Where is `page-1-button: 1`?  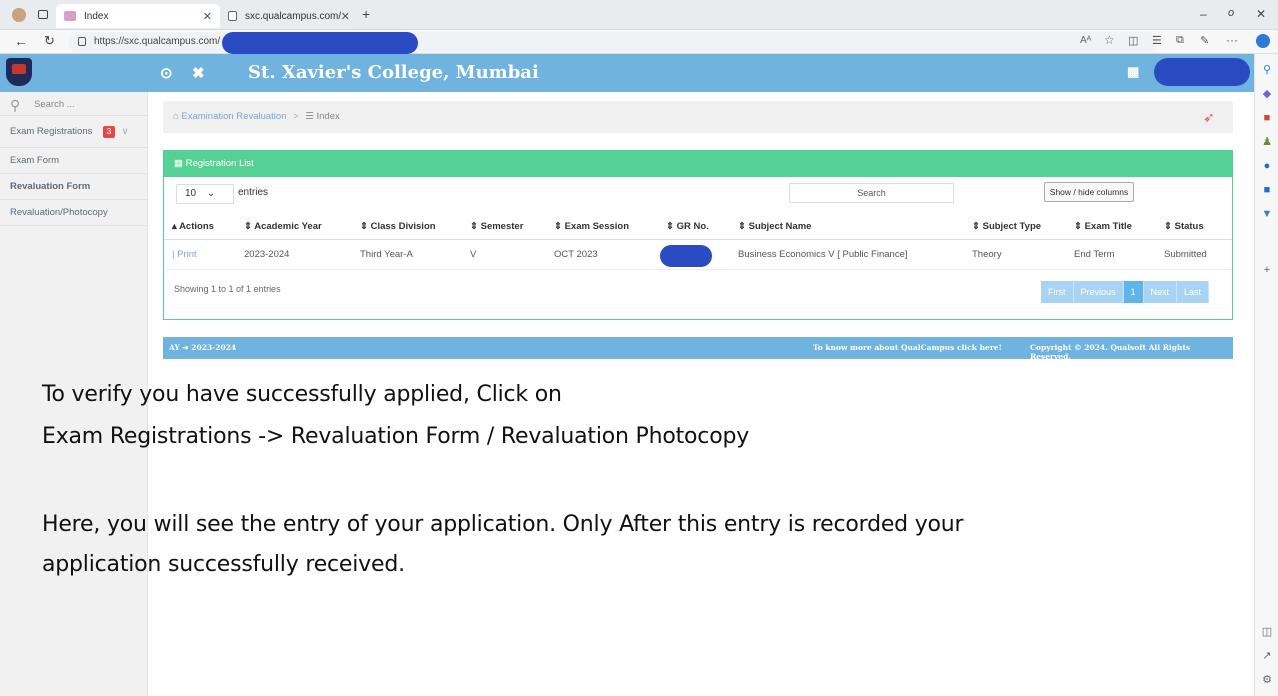 page-1-button: 1 is located at coordinates (1133, 292).